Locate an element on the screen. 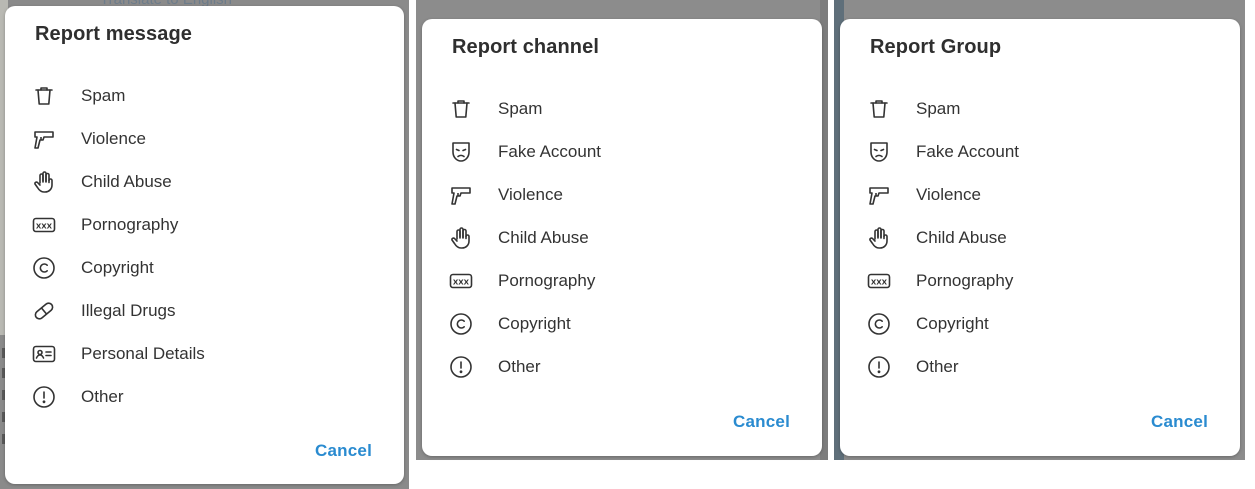 This screenshot has height=489, width=1255. report-option-personal-details: Personal Details is located at coordinates (204, 353).